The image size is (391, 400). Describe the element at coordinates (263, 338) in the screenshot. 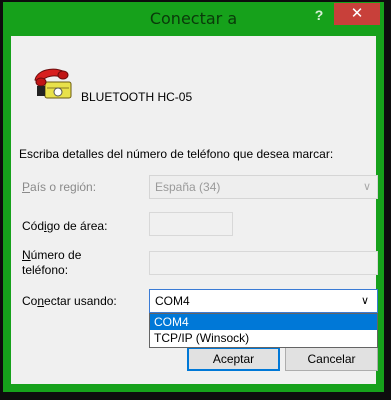

I see `dropdown-option-tcpip: TCP/IP (Winsock)` at that location.